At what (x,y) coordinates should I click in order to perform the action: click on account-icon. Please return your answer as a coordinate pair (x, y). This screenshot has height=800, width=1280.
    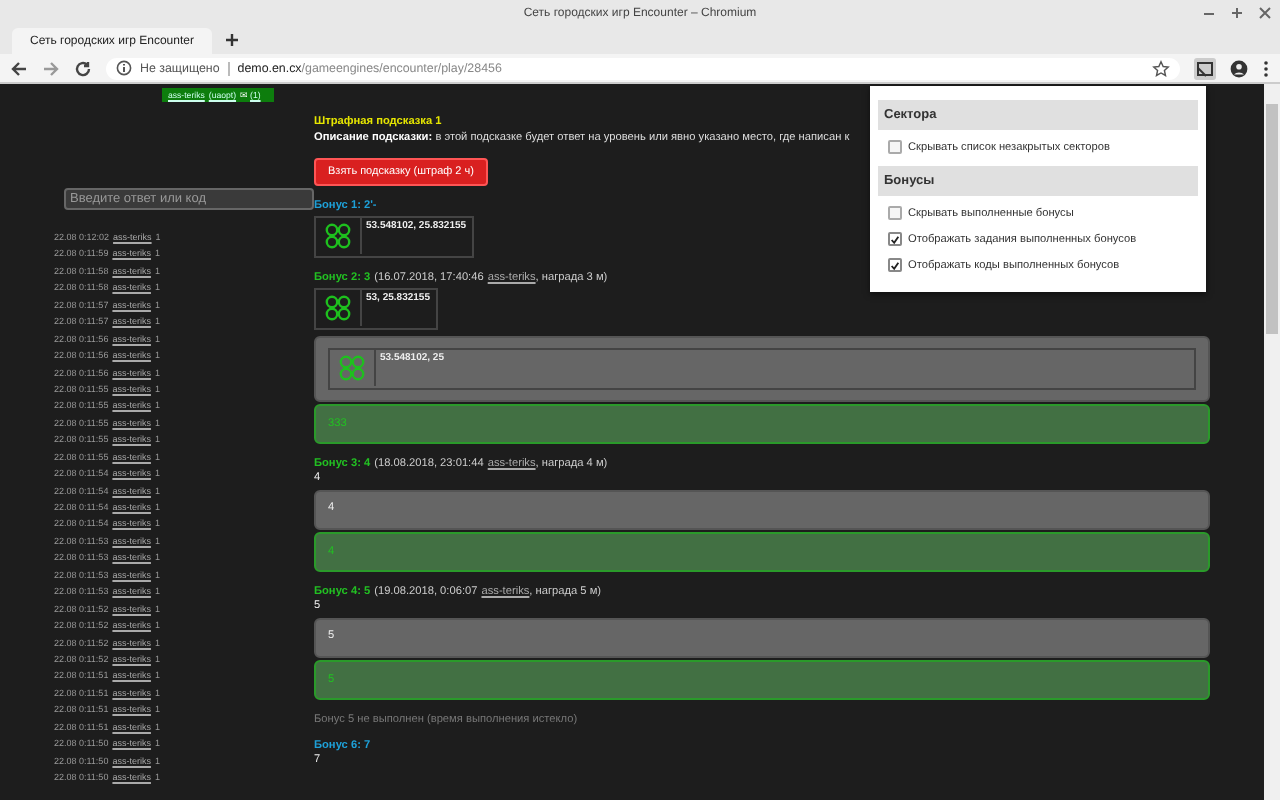
    Looking at the image, I should click on (1239, 68).